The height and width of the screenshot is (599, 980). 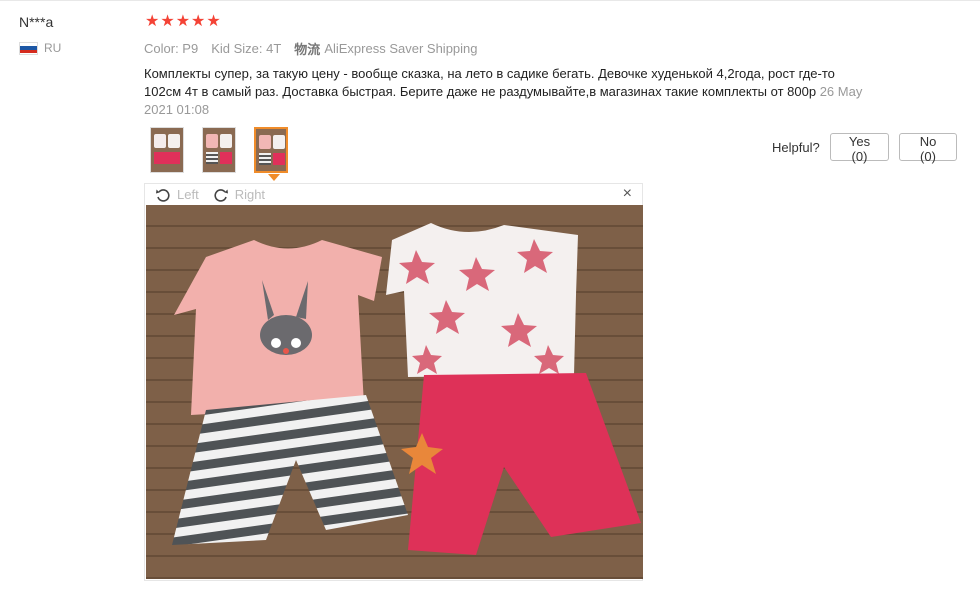 What do you see at coordinates (250, 194) in the screenshot?
I see `rotate-right-label: Right` at bounding box center [250, 194].